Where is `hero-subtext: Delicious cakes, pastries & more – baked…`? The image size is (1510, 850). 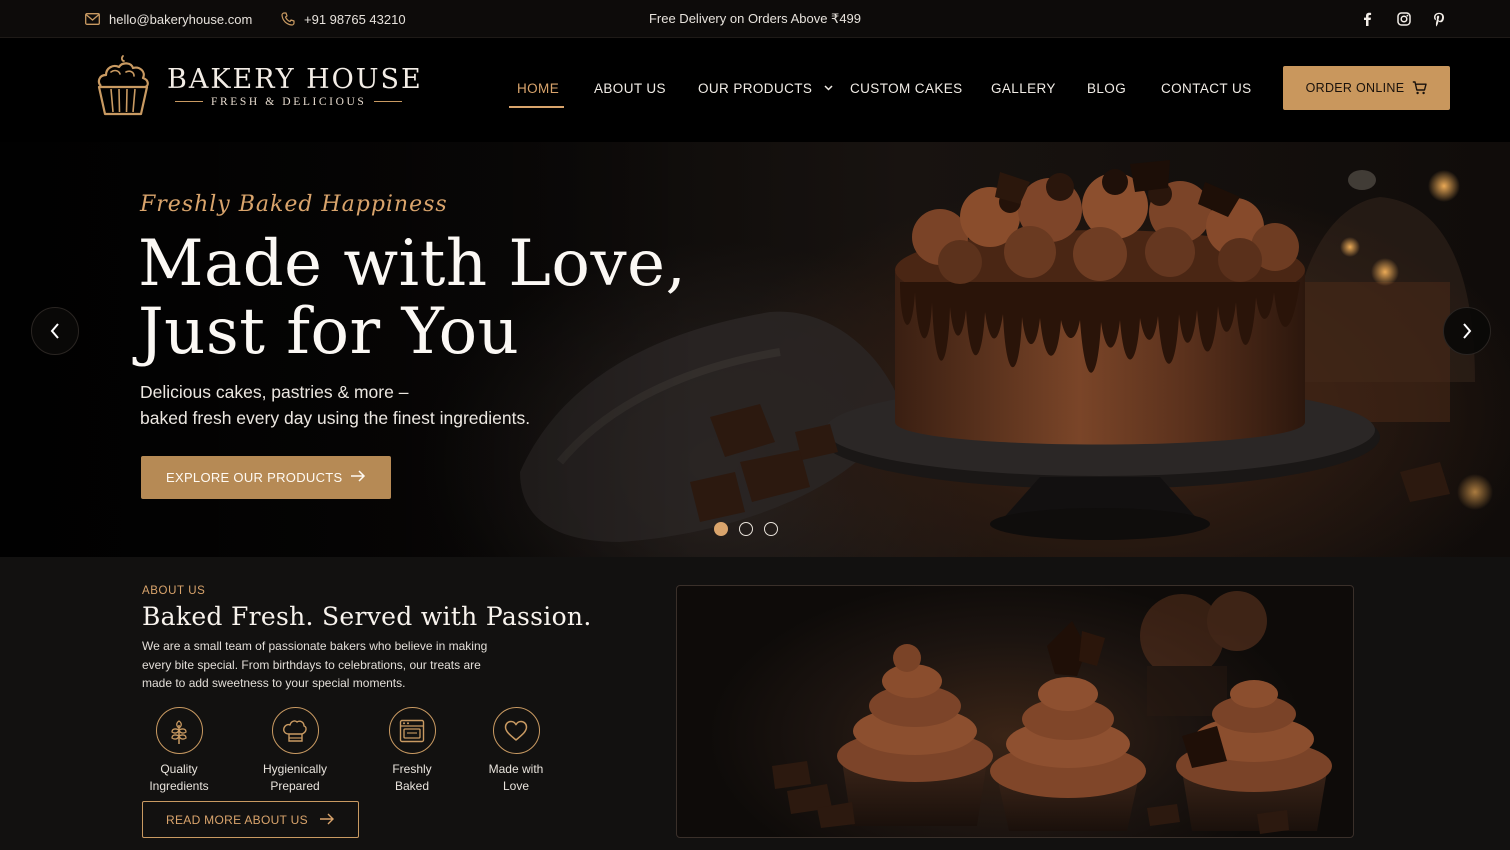
hero-subtext: Delicious cakes, pastries & more – baked… is located at coordinates (335, 405).